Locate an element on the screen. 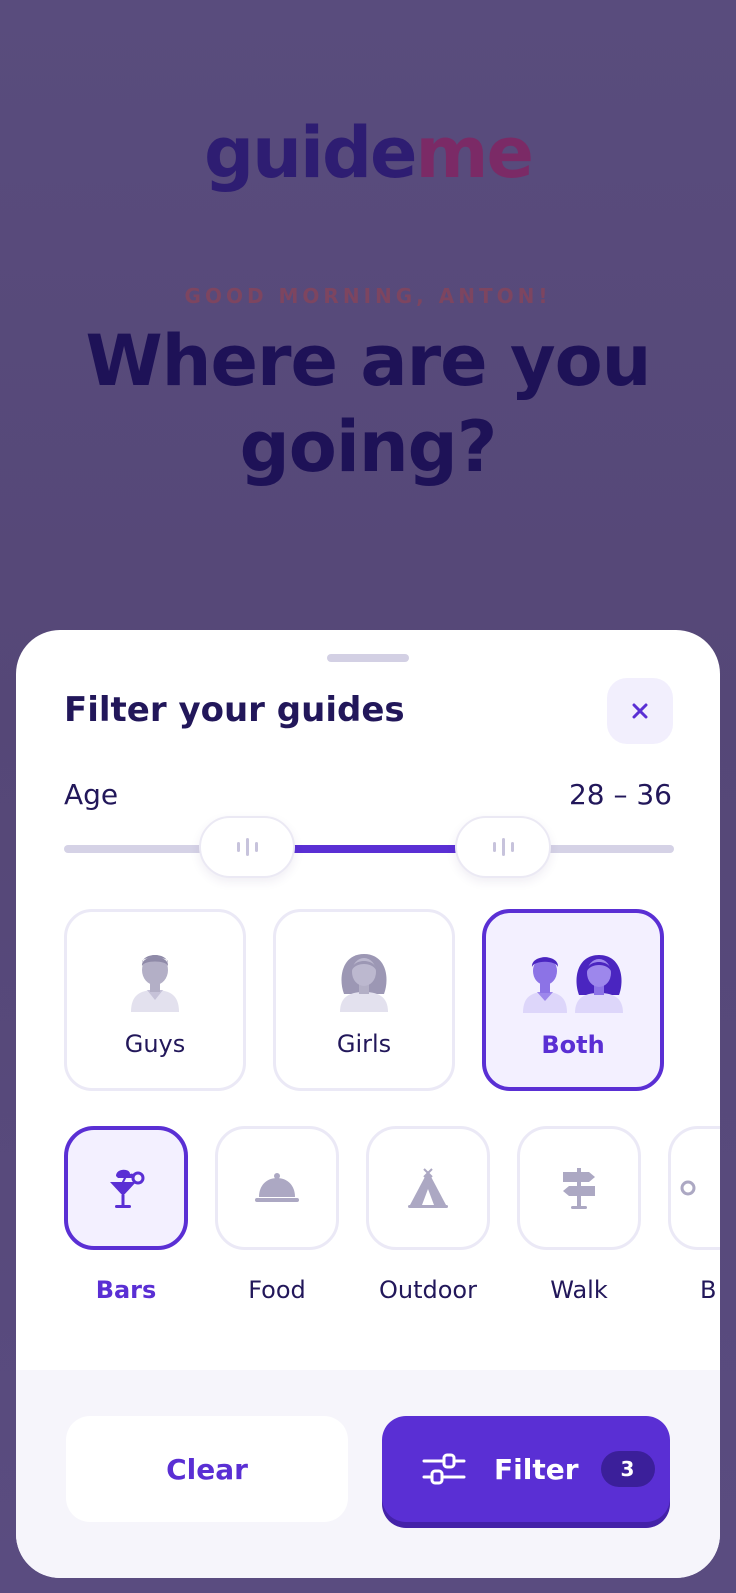 This screenshot has height=1593, width=736. greeting-text: GOOD MORNING, ANTON! is located at coordinates (368, 296).